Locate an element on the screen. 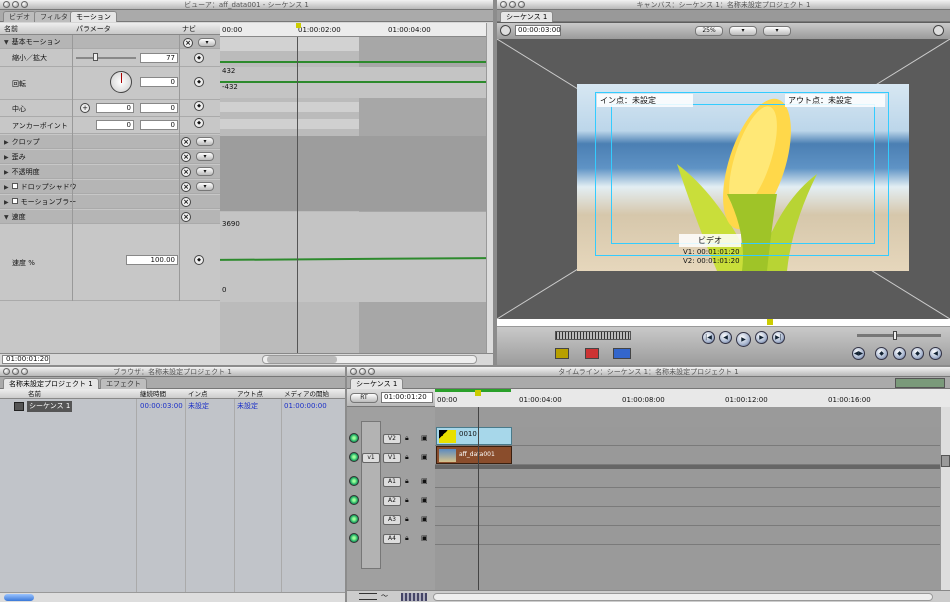 The image size is (950, 602). canvas-playhead is located at coordinates (770, 322).